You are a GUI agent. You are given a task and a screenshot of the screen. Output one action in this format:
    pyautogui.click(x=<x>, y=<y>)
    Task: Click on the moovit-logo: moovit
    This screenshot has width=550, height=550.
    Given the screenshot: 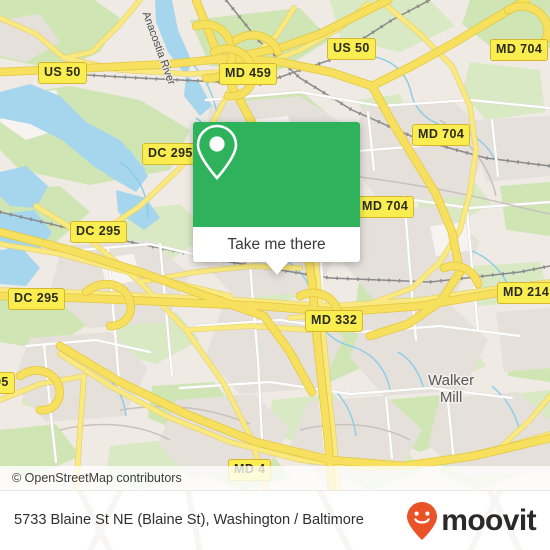 What is the action you would take?
    pyautogui.click(x=471, y=521)
    